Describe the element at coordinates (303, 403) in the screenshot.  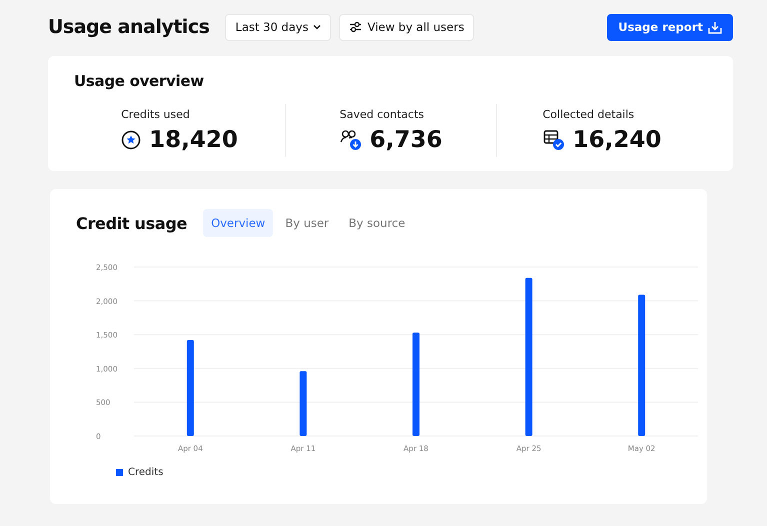
I see `credits-bar` at that location.